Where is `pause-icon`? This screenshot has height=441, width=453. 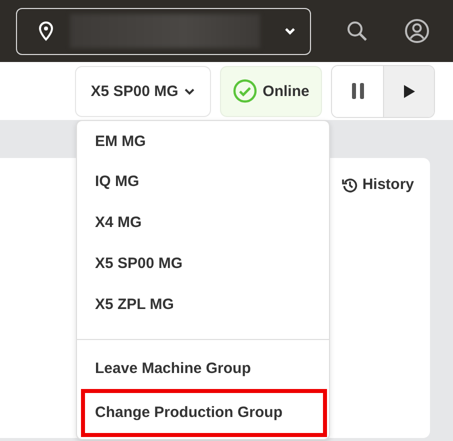
pause-icon is located at coordinates (357, 91).